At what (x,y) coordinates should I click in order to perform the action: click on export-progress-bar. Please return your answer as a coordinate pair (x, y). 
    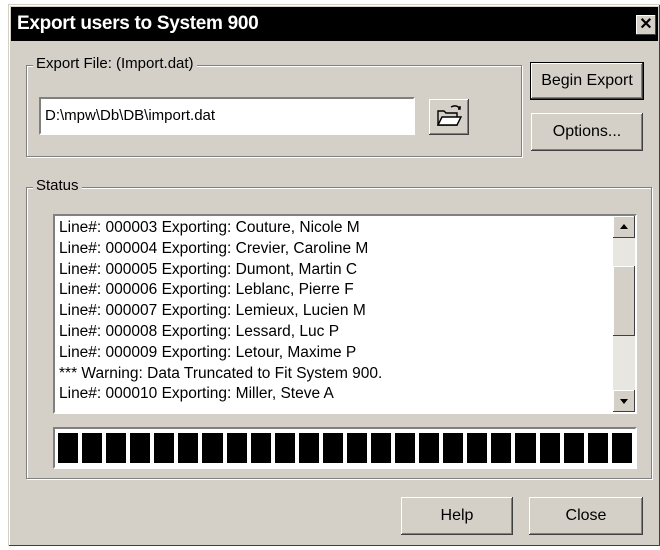
    Looking at the image, I should click on (345, 448).